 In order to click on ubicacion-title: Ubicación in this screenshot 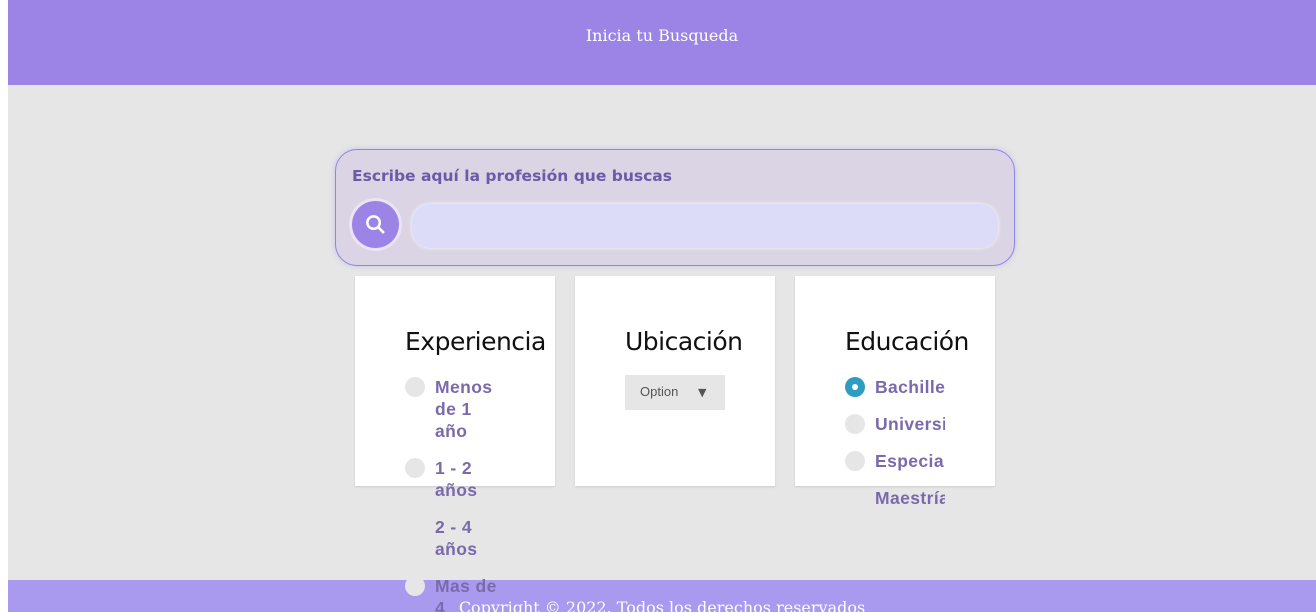, I will do `click(684, 341)`.